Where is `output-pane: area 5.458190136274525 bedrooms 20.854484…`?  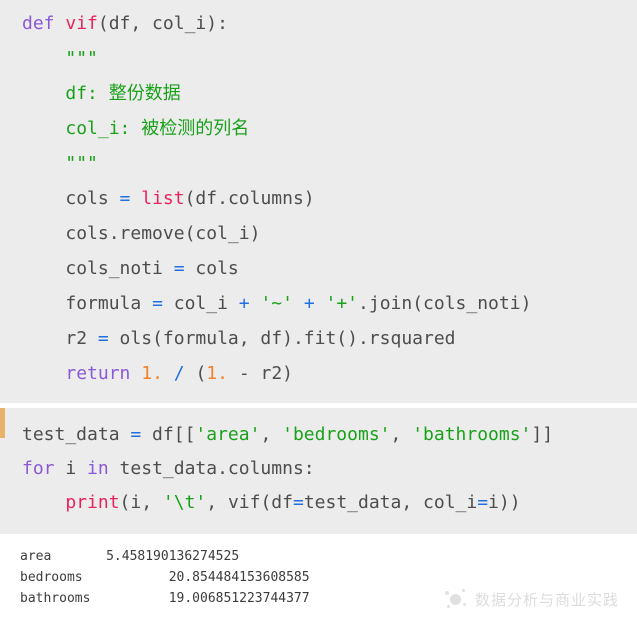 output-pane: area 5.458190136274525 bedrooms 20.854484… is located at coordinates (318, 579).